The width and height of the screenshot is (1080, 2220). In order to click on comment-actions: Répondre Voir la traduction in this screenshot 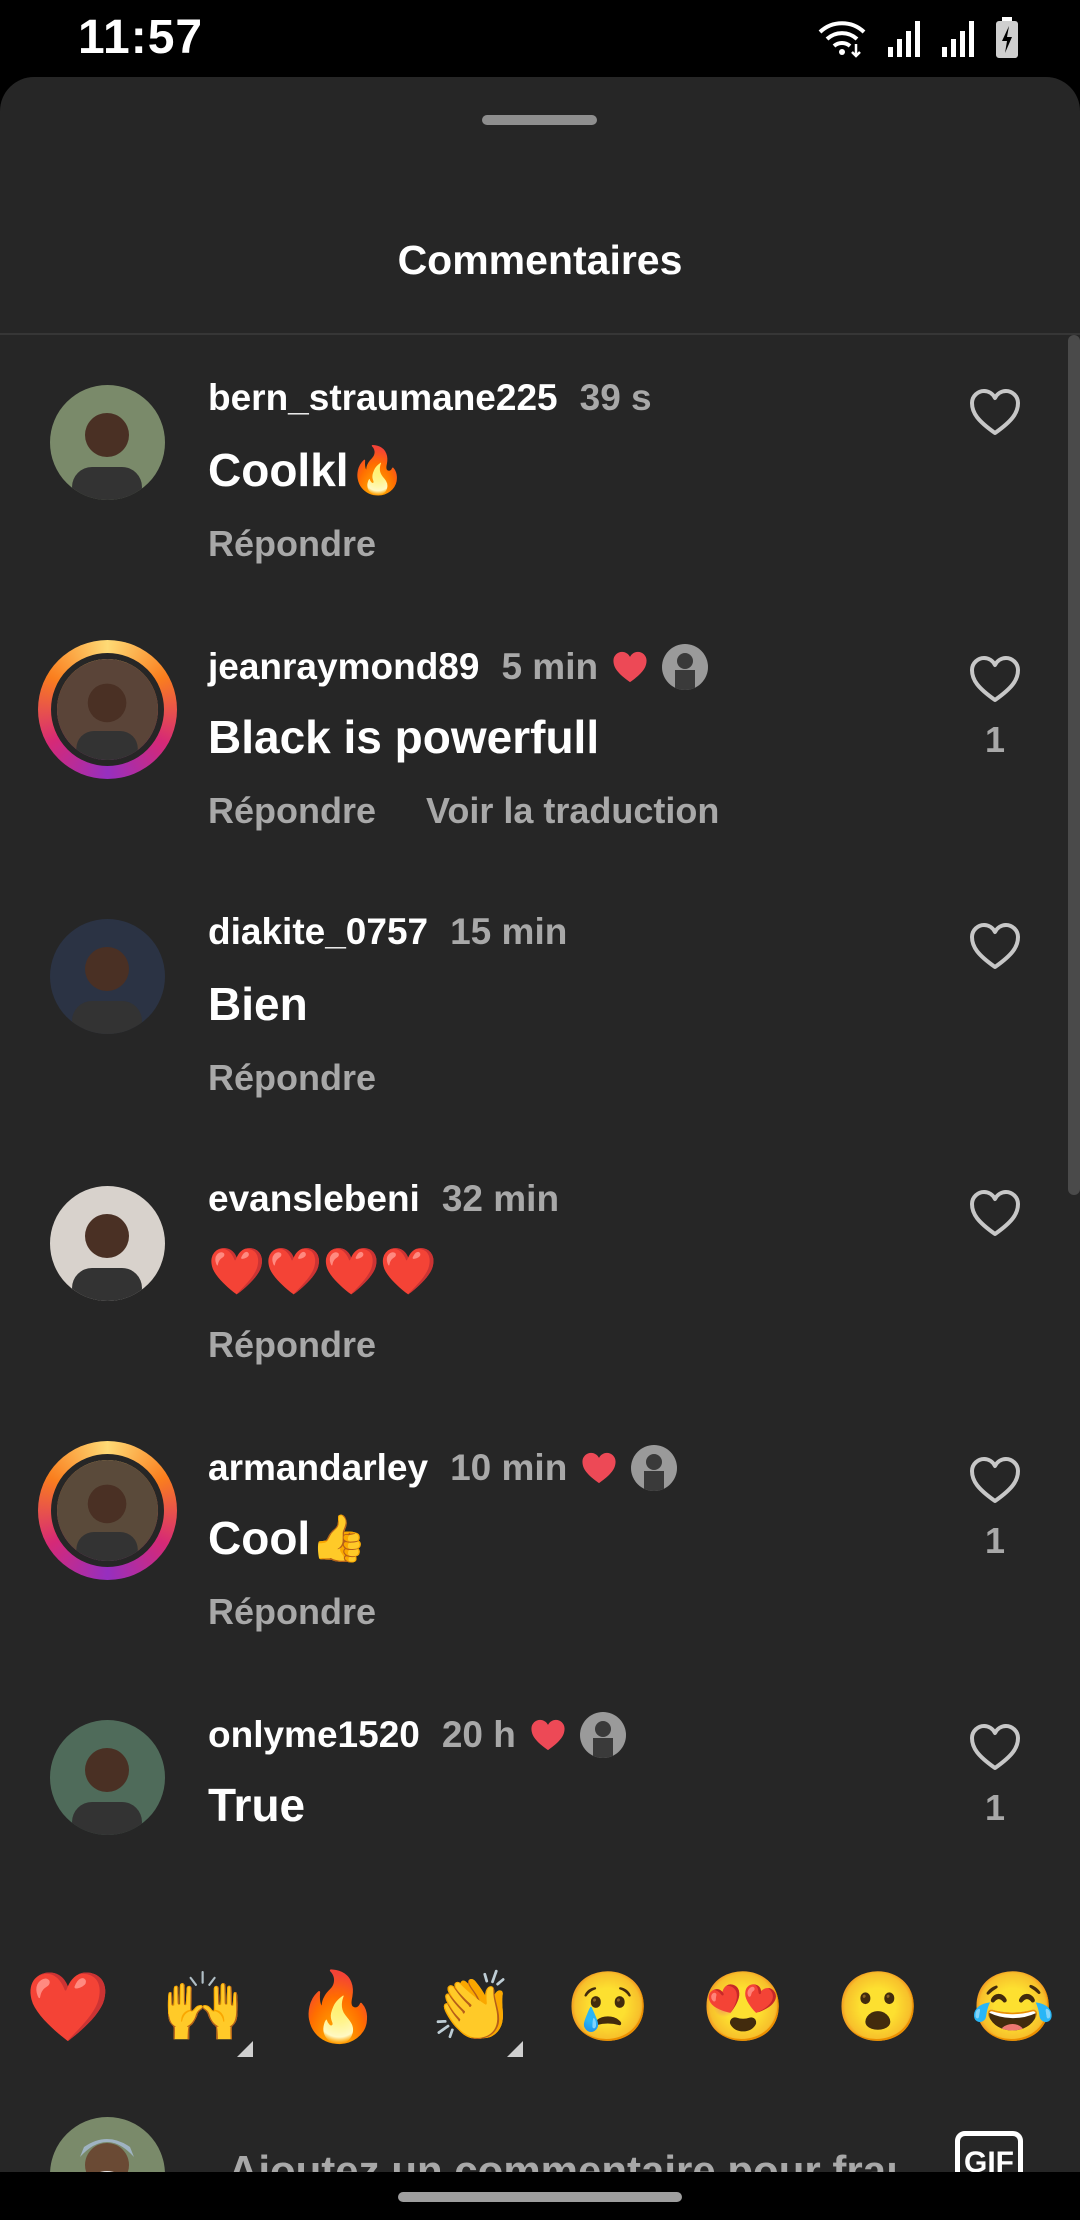, I will do `click(463, 811)`.